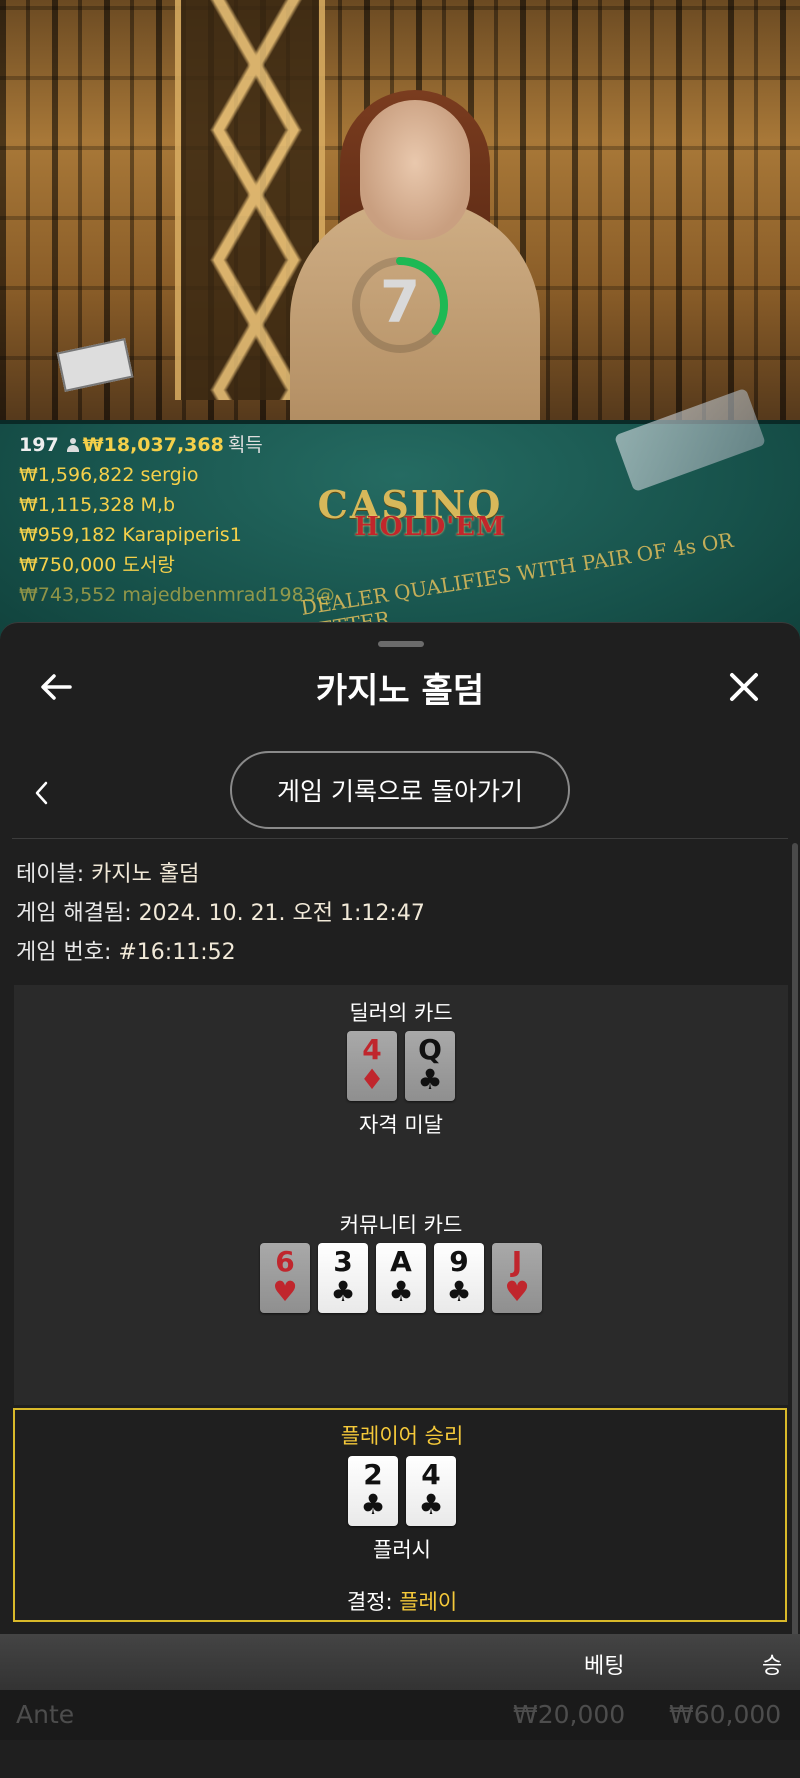 This screenshot has height=1778, width=800. Describe the element at coordinates (369, 1602) in the screenshot. I see `decision-label: 결정:` at that location.